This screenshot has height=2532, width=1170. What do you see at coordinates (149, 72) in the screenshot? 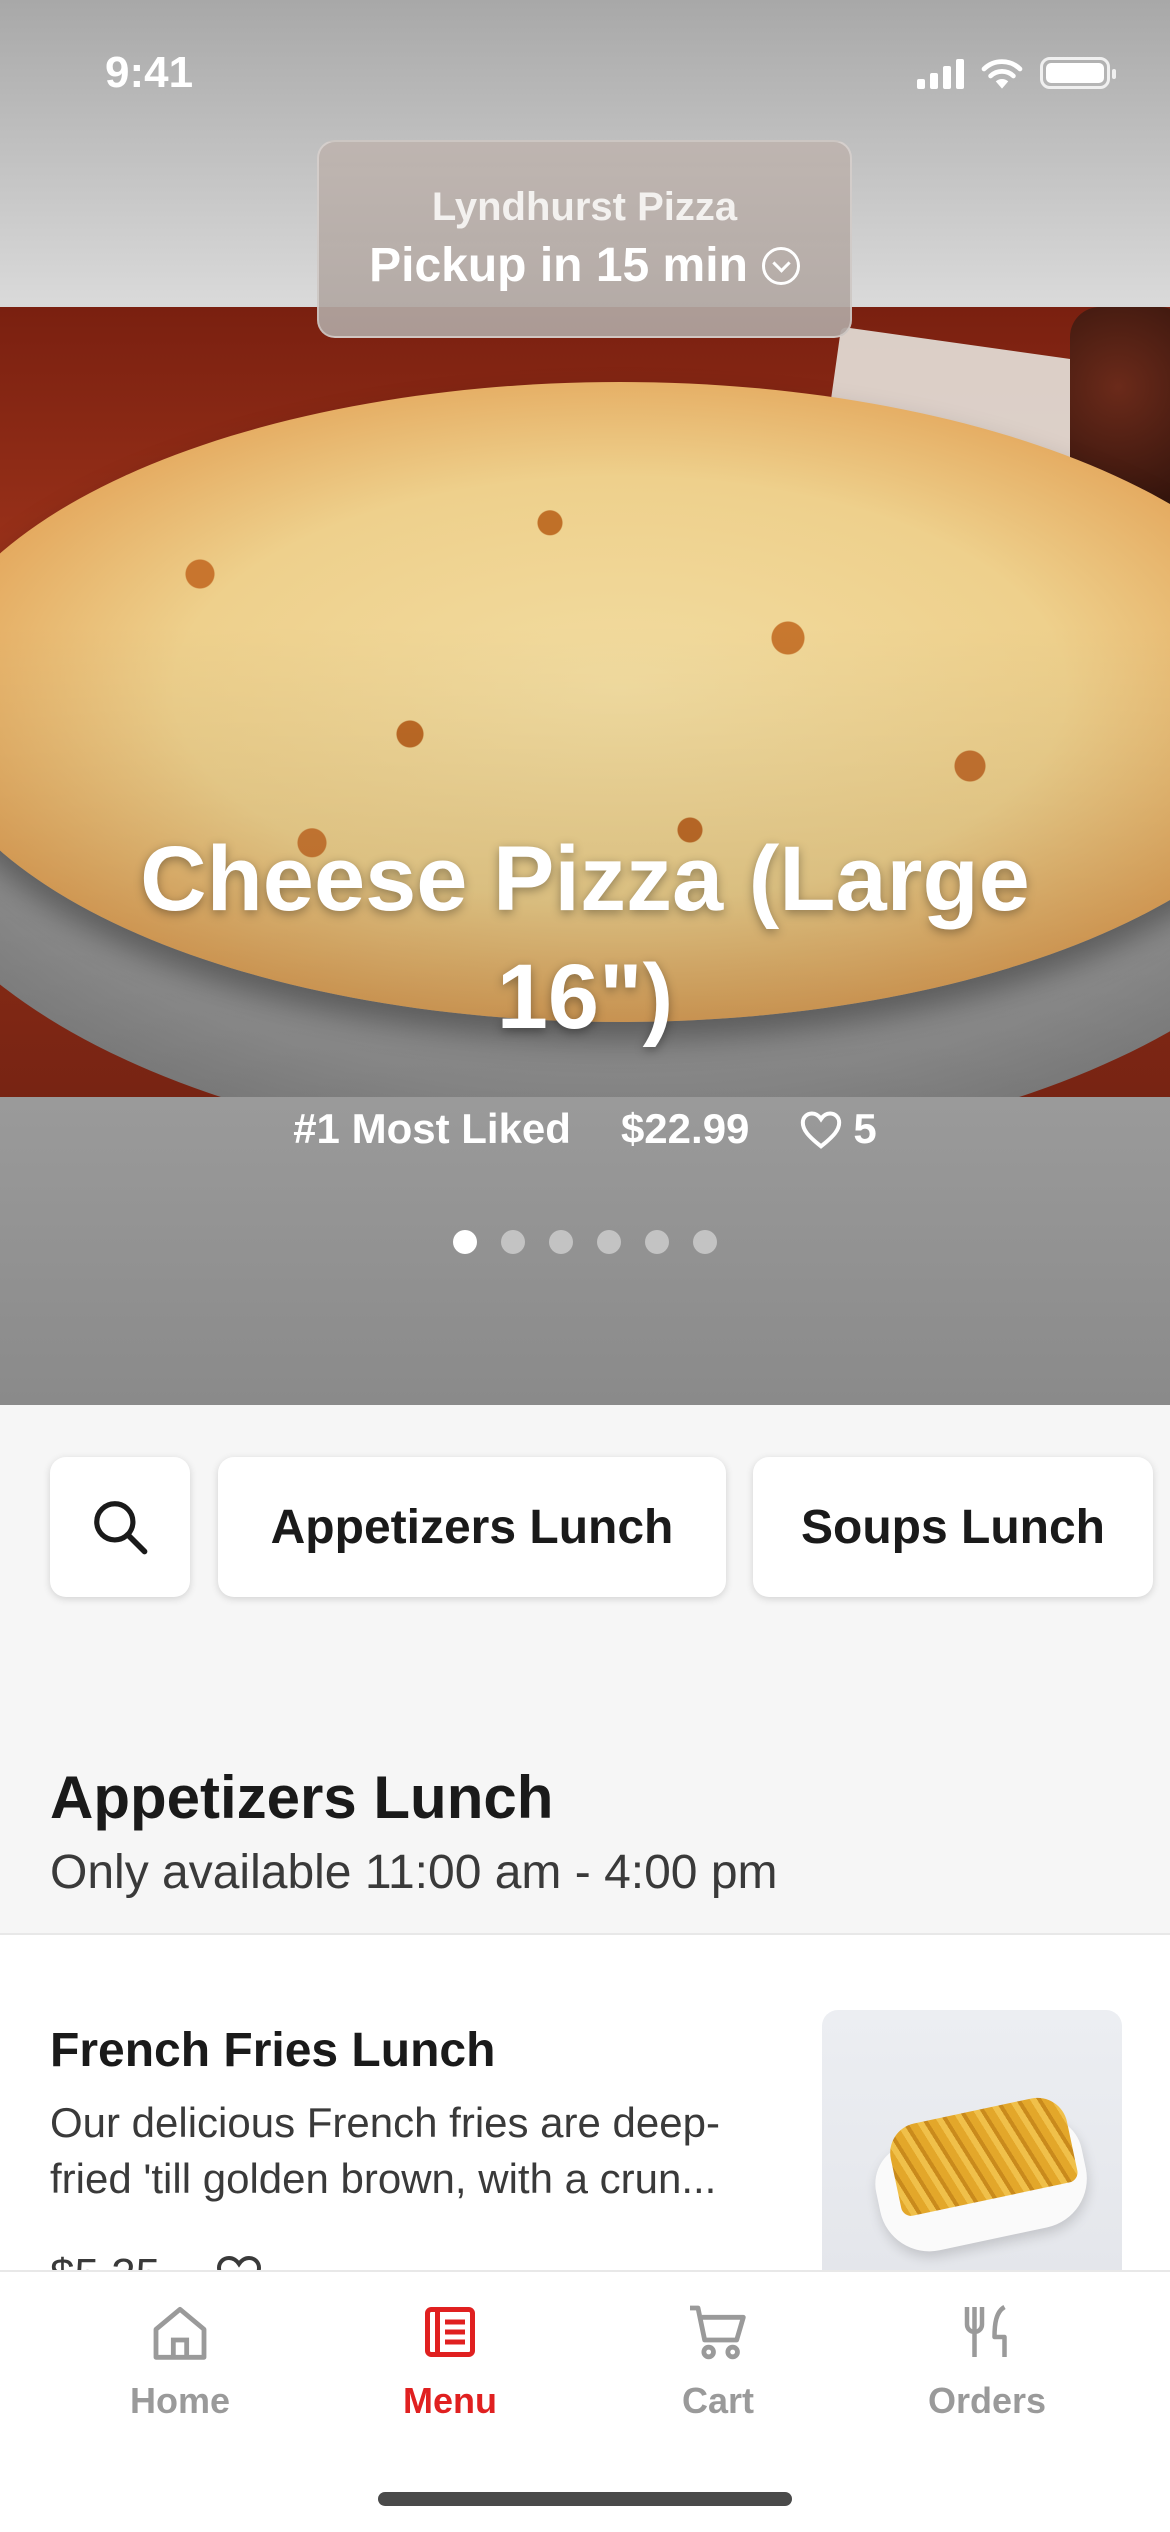
I see `status-time: 9:41` at bounding box center [149, 72].